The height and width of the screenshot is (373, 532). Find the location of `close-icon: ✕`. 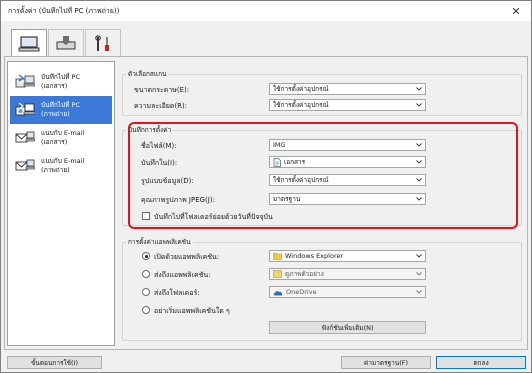

close-icon: ✕ is located at coordinates (516, 11).